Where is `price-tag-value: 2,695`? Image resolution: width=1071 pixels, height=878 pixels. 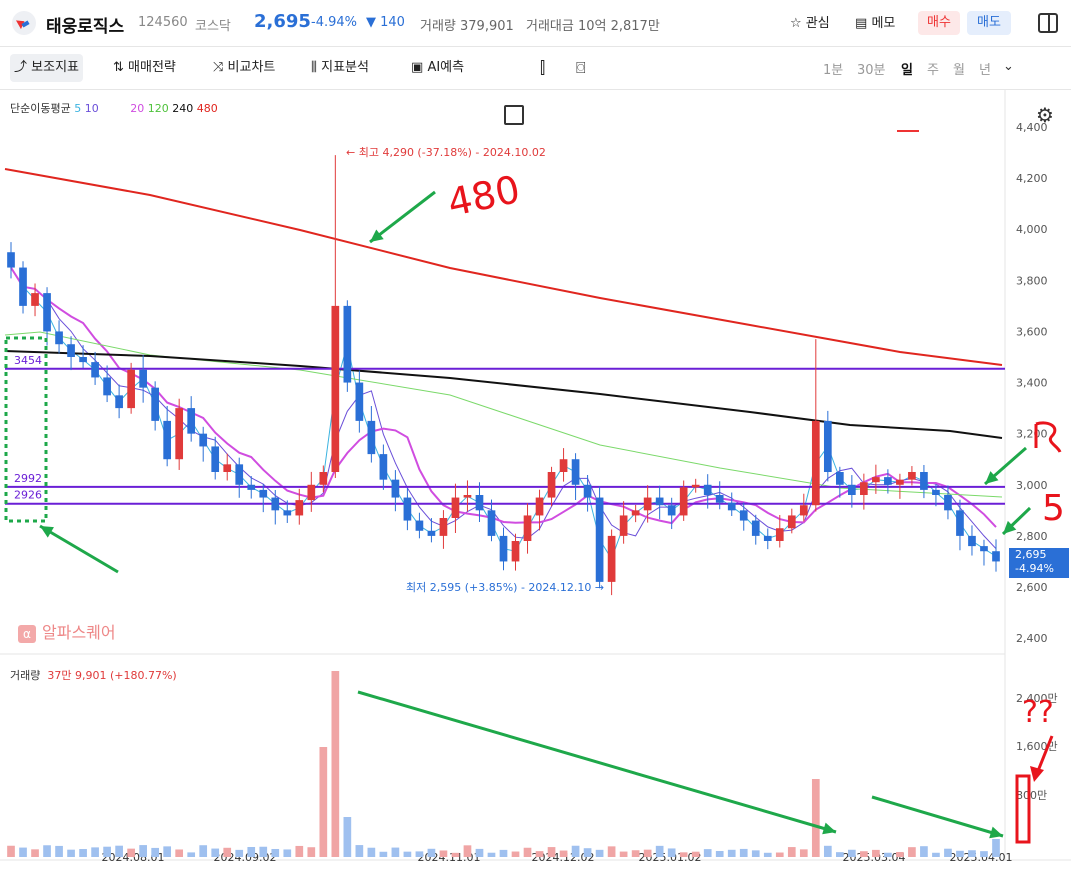
price-tag-value: 2,695 is located at coordinates (1031, 554).